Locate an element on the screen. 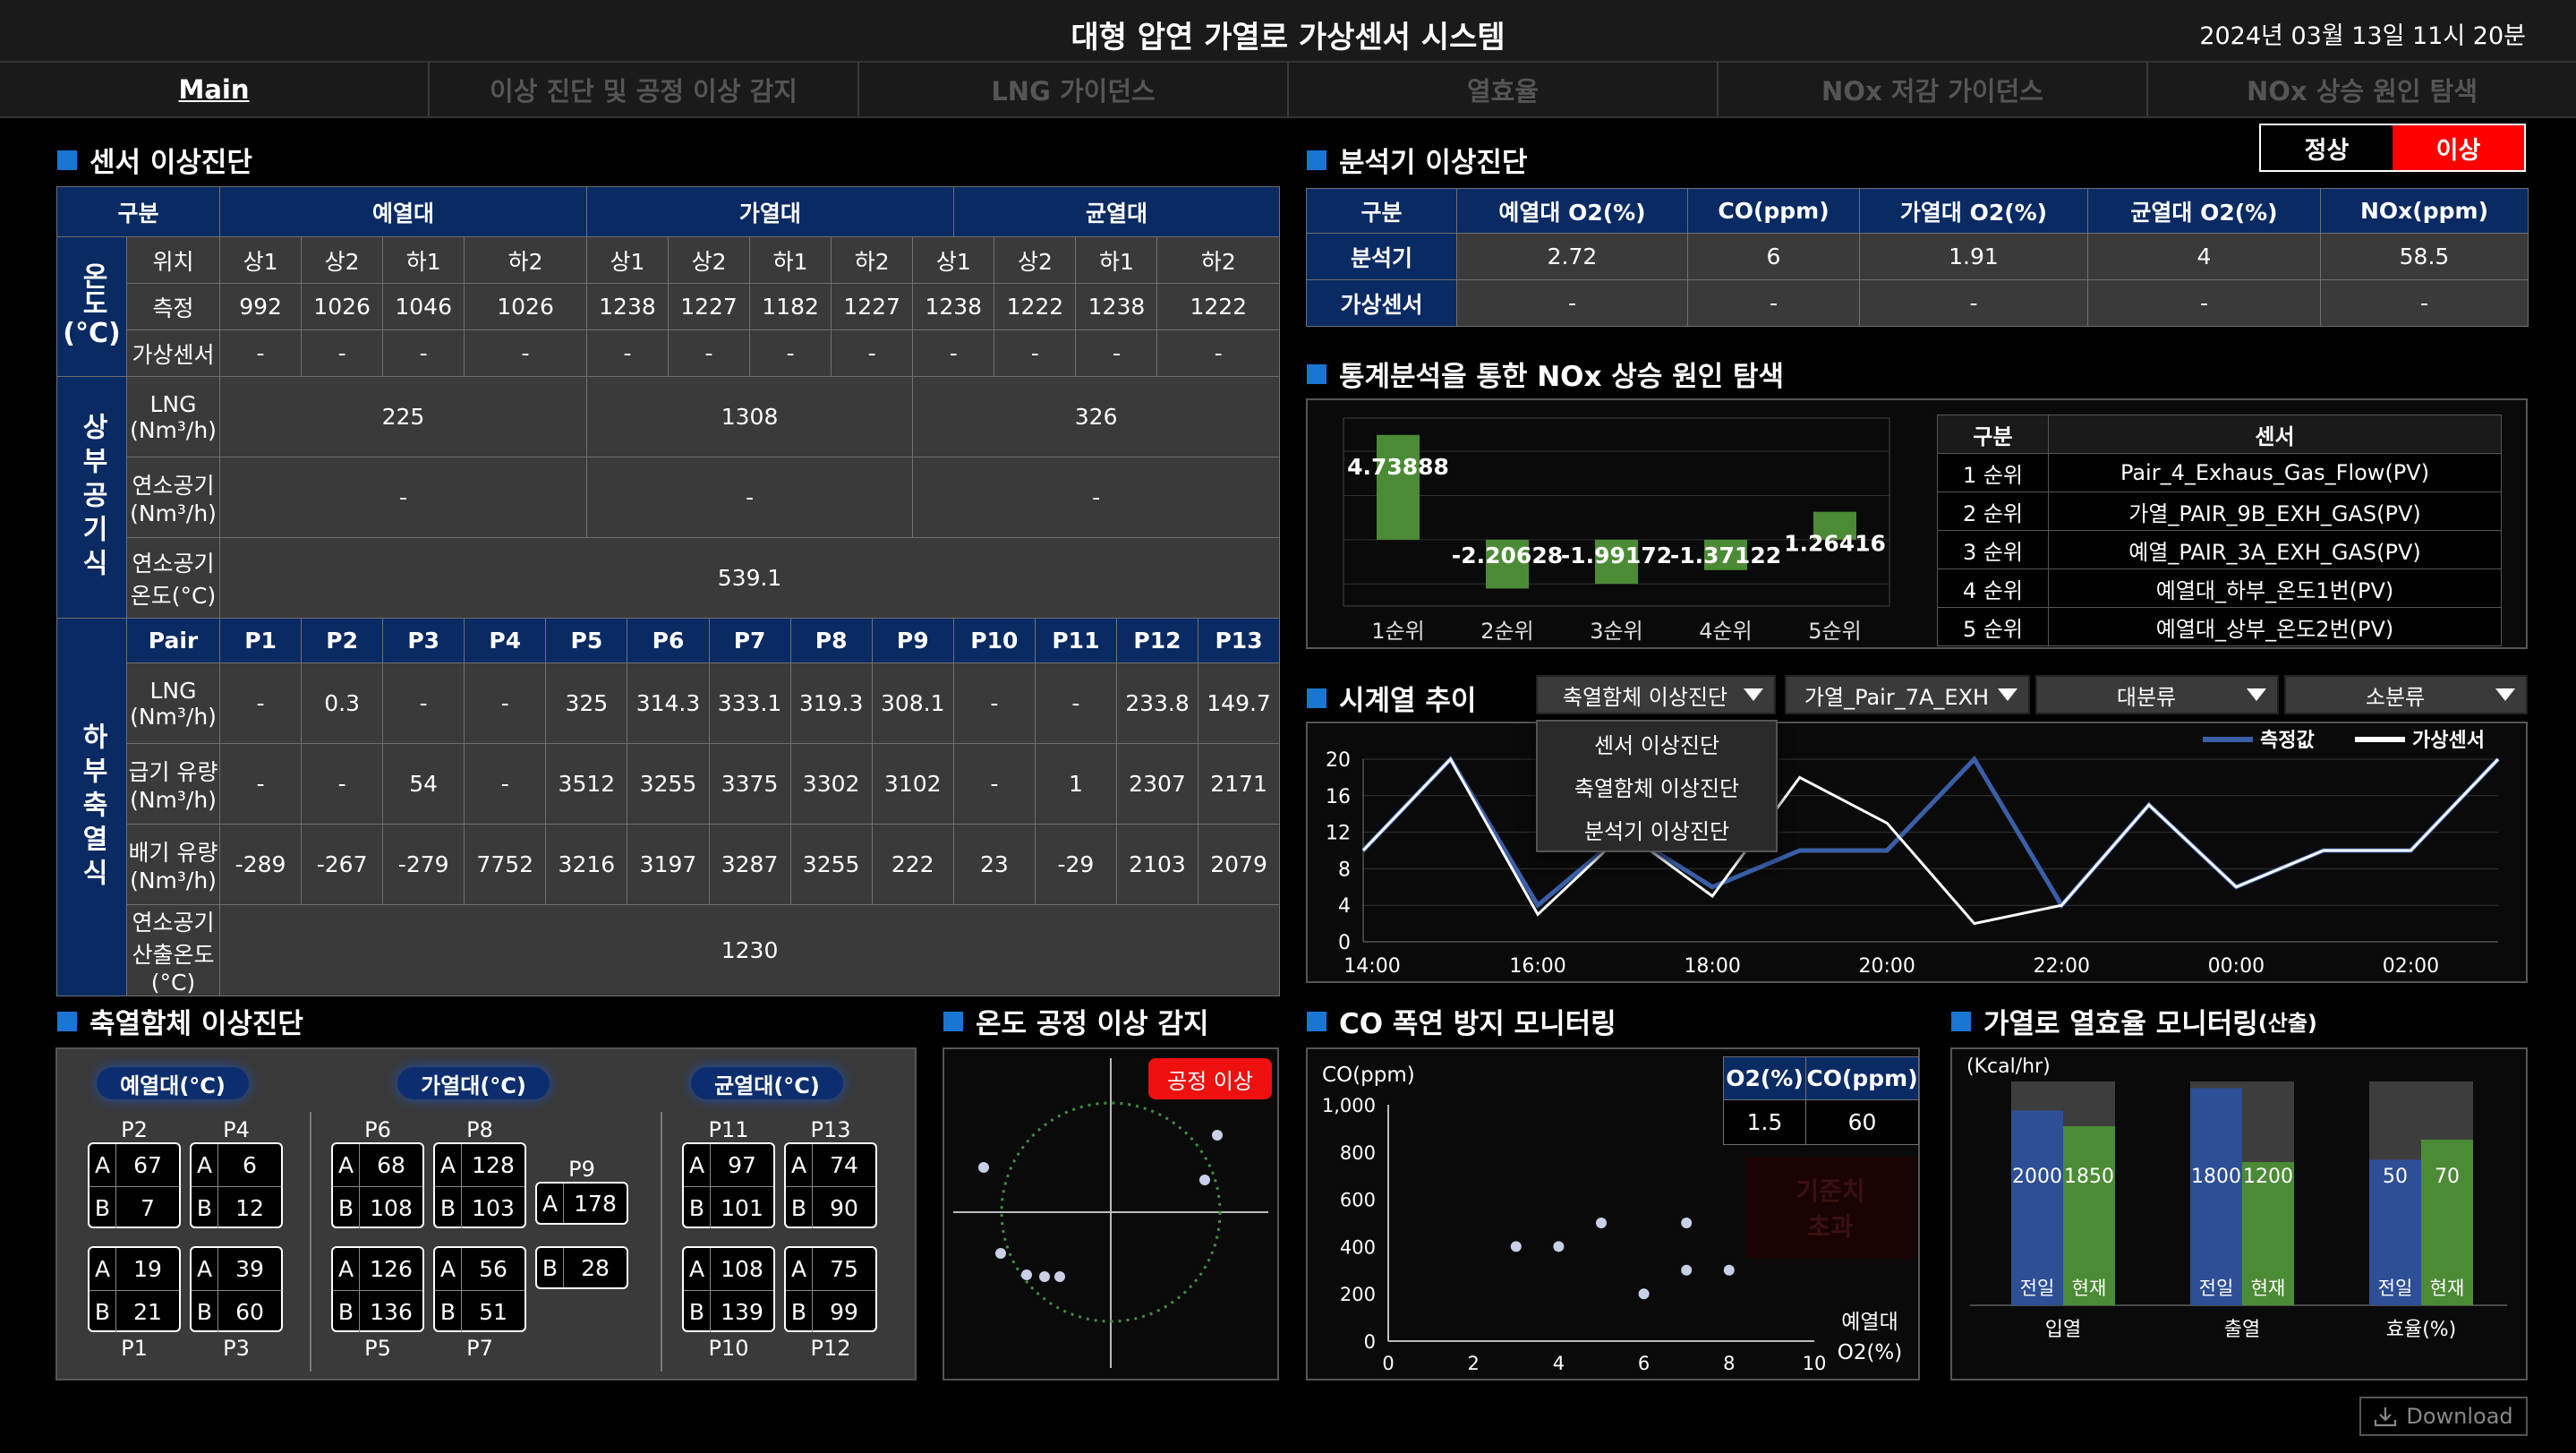  supply-flow-cell: 2307 is located at coordinates (1157, 784).